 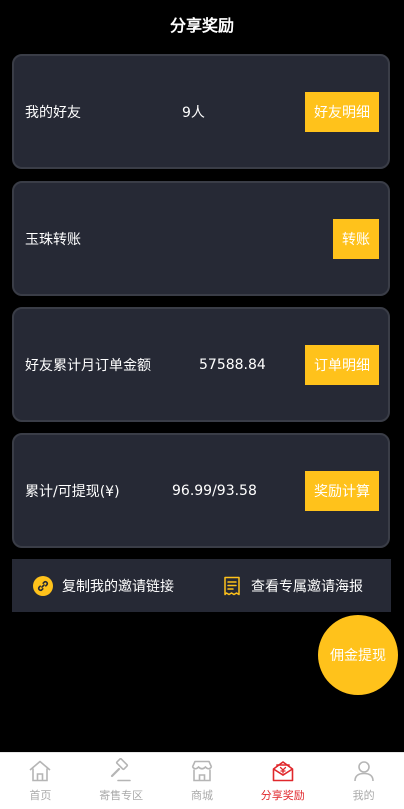 I want to click on link-icon, so click(x=43, y=585).